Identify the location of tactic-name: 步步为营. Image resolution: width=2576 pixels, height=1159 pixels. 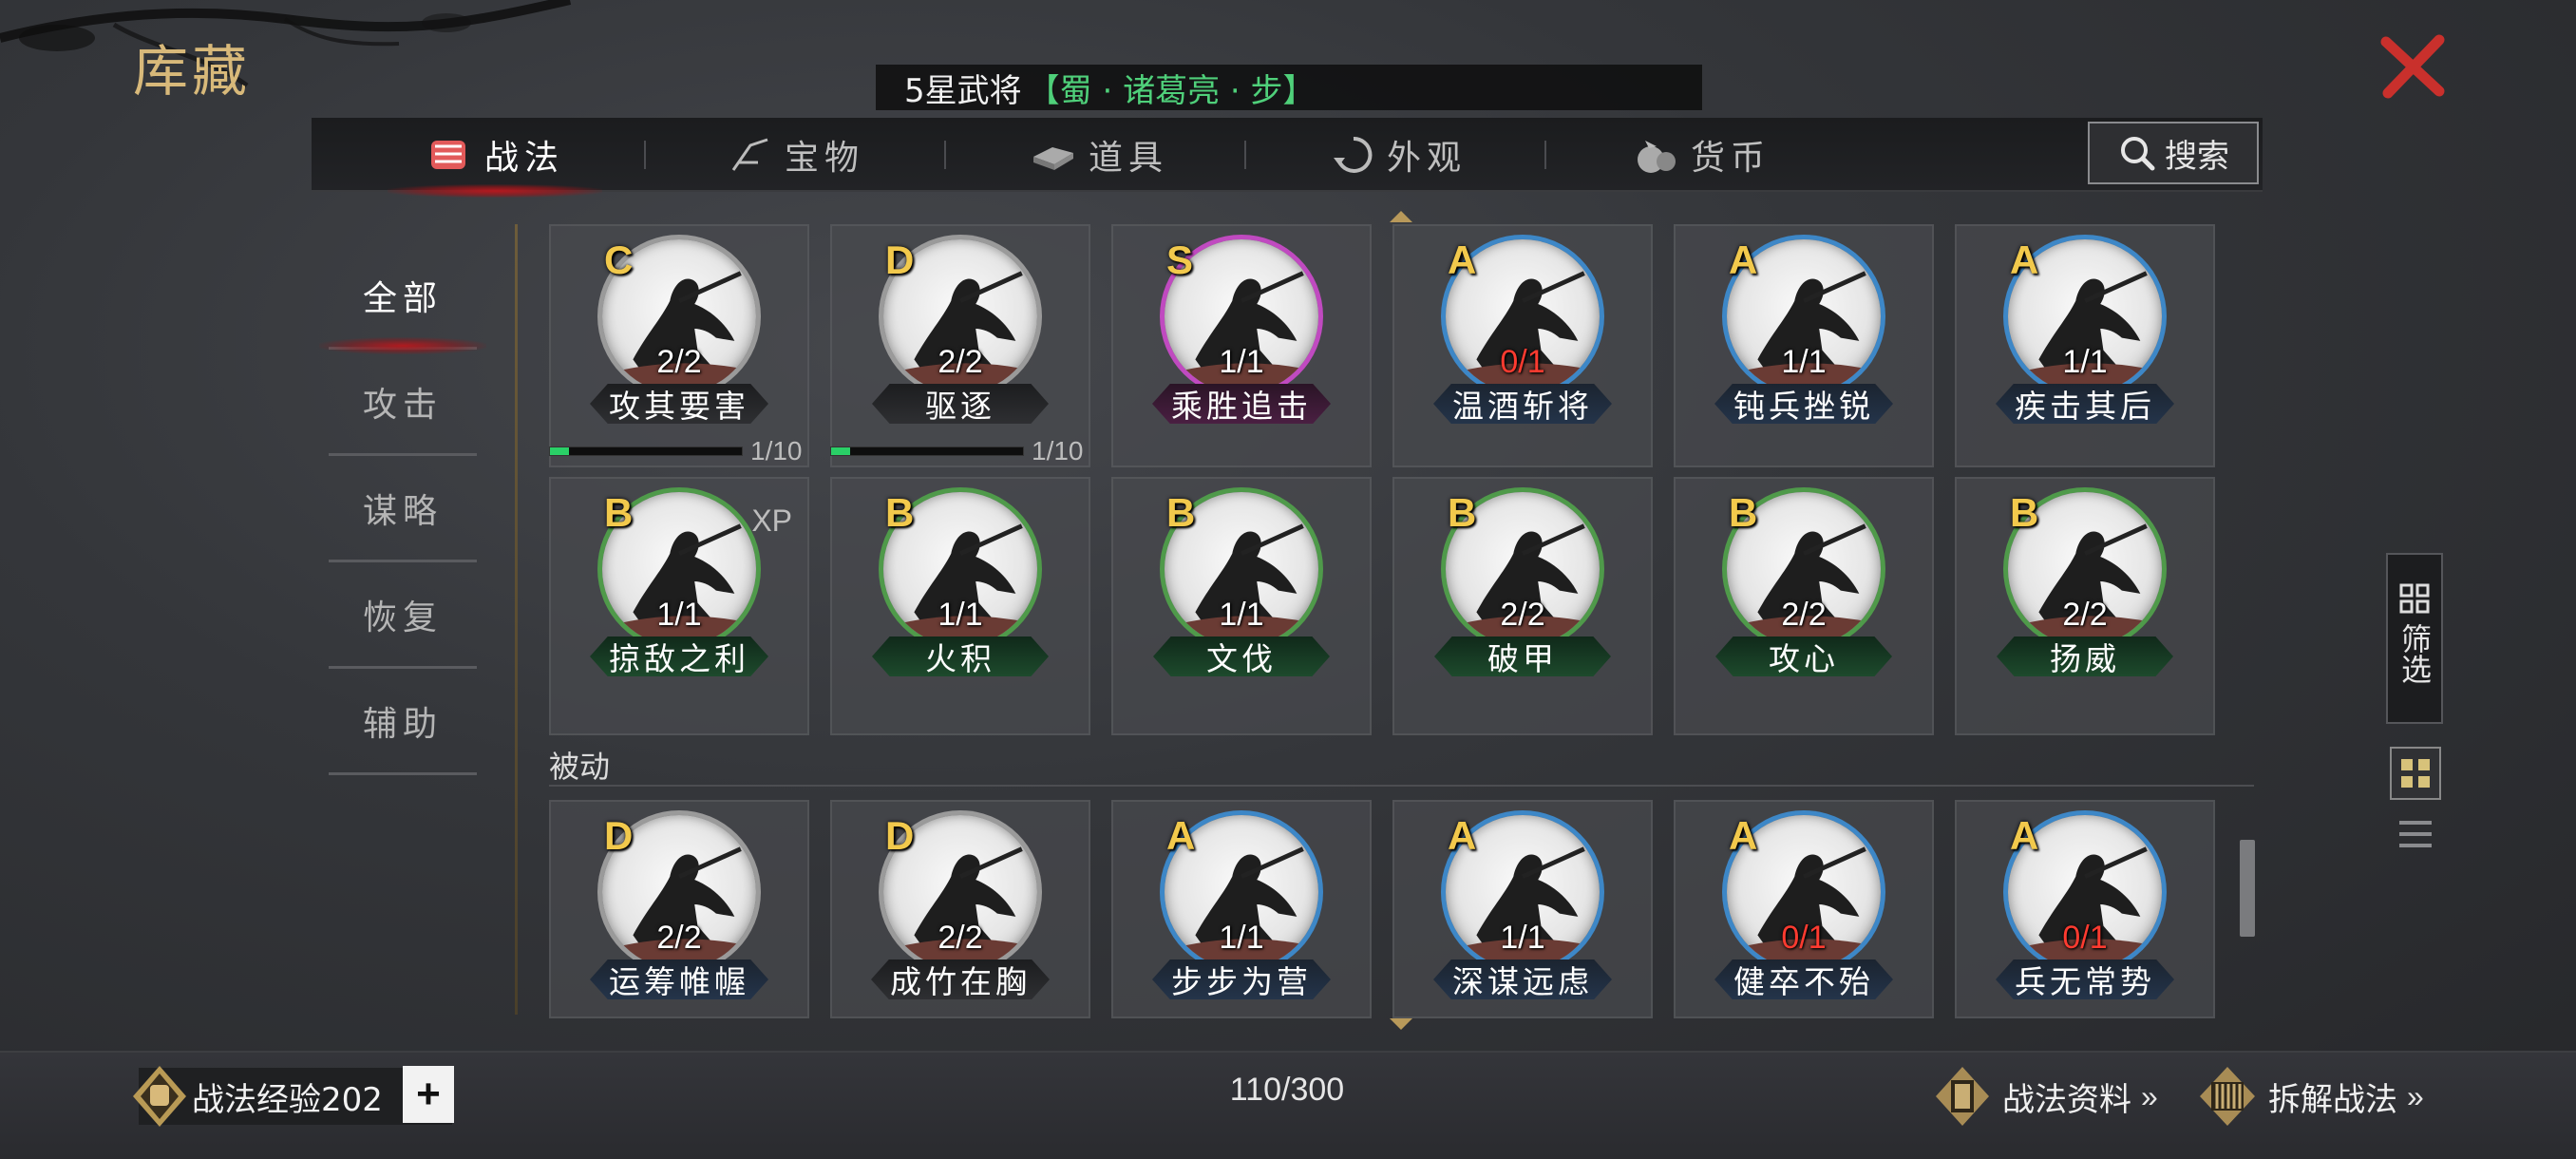
(1241, 979).